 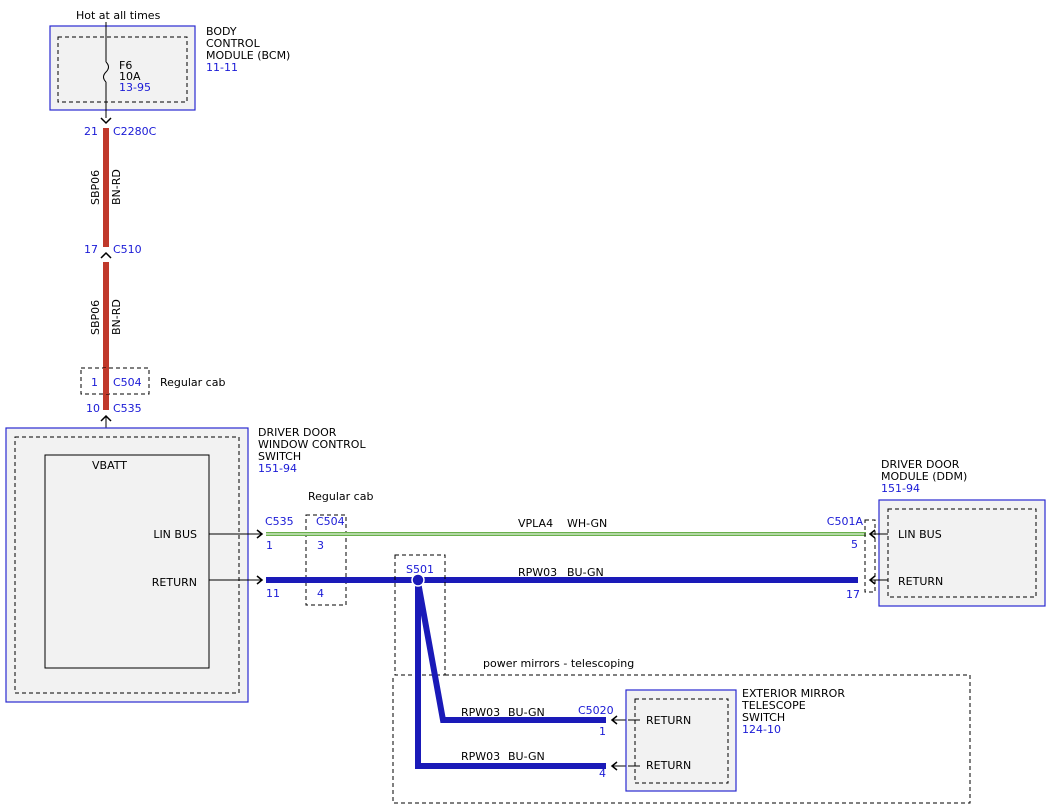 I want to click on c501a-return-pin: 17, so click(x=853, y=594).